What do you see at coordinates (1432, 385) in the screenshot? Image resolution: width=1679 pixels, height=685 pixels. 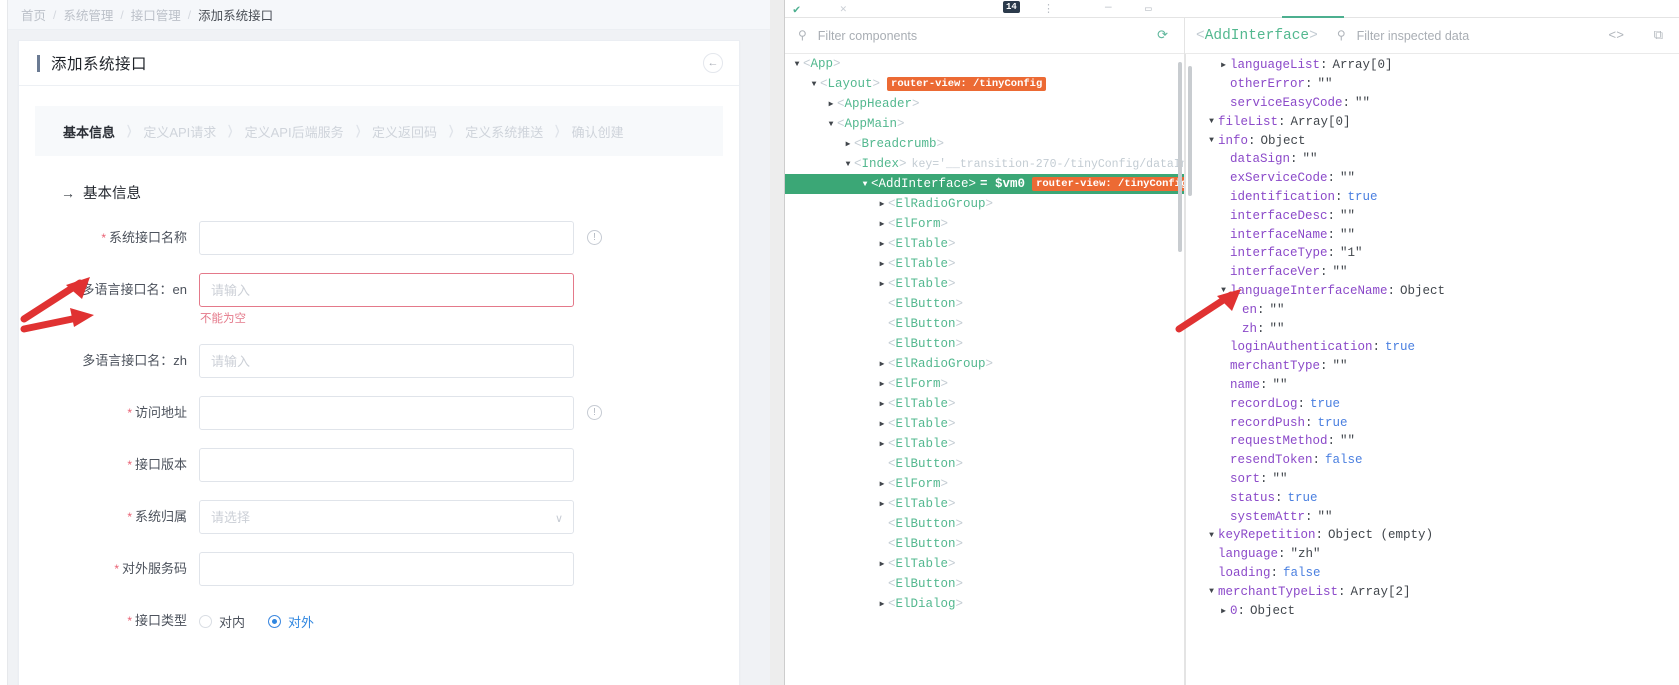 I see `inspector-row: name: ""` at bounding box center [1432, 385].